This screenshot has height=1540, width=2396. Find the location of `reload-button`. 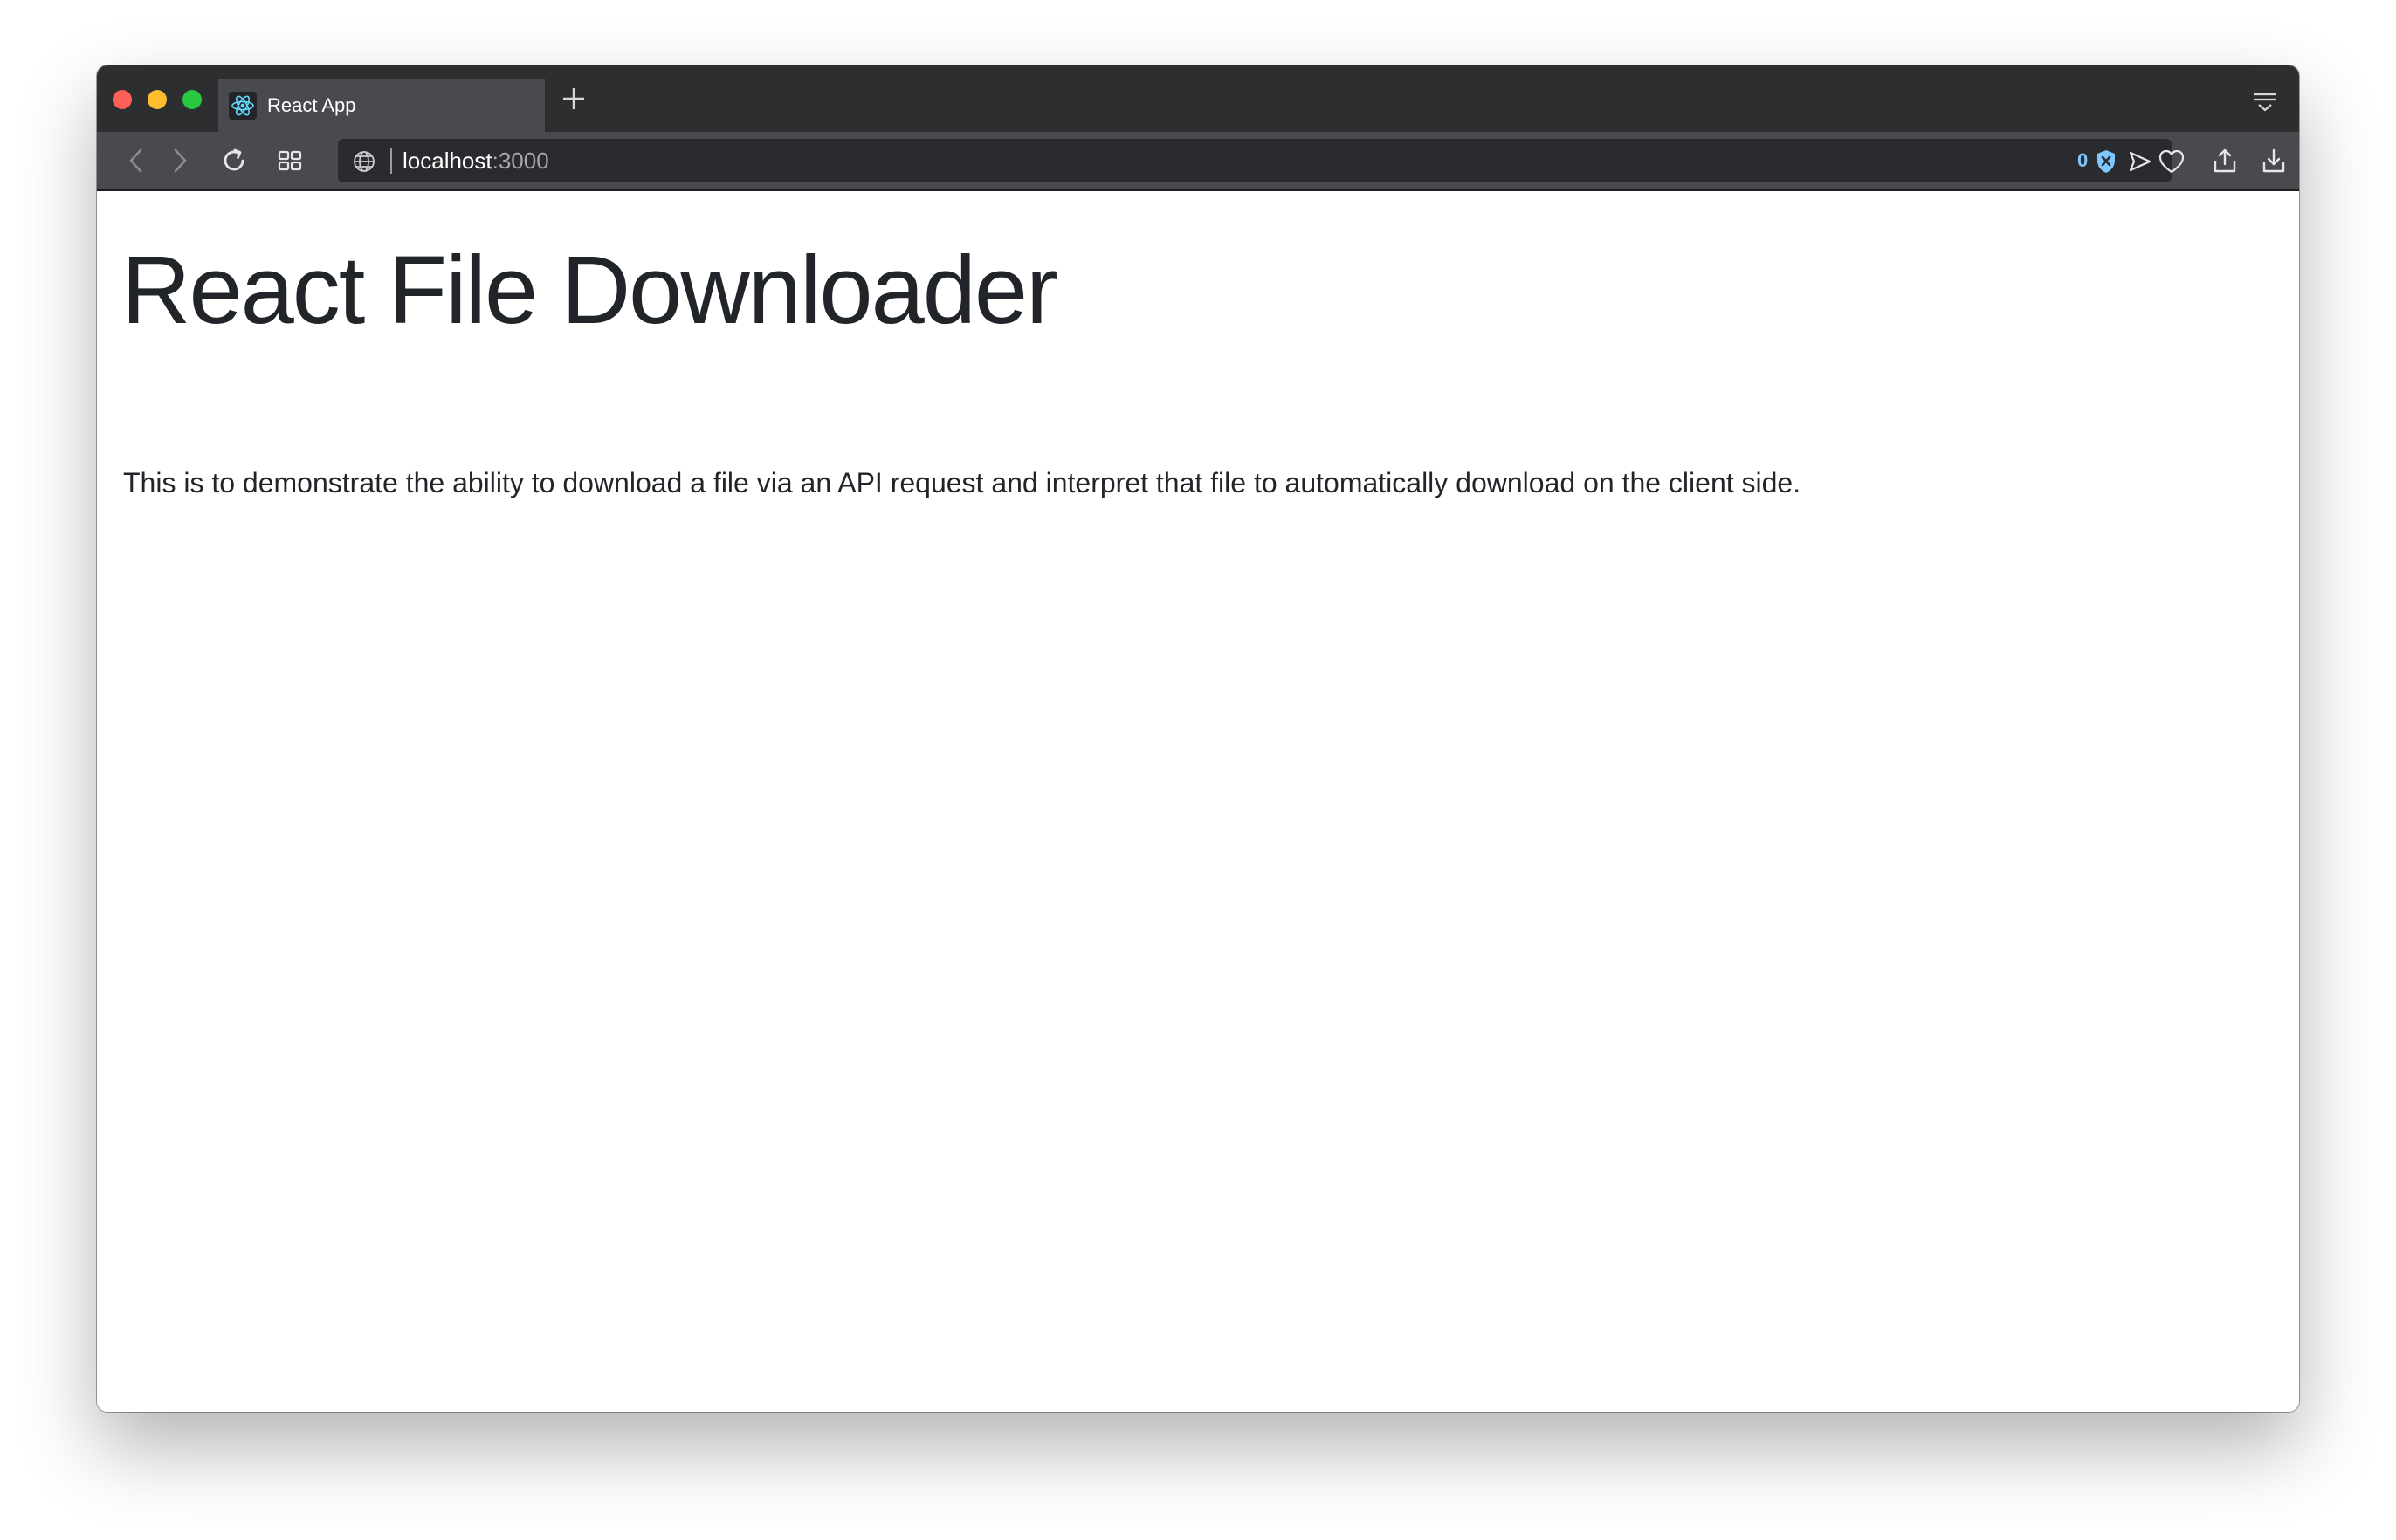

reload-button is located at coordinates (234, 160).